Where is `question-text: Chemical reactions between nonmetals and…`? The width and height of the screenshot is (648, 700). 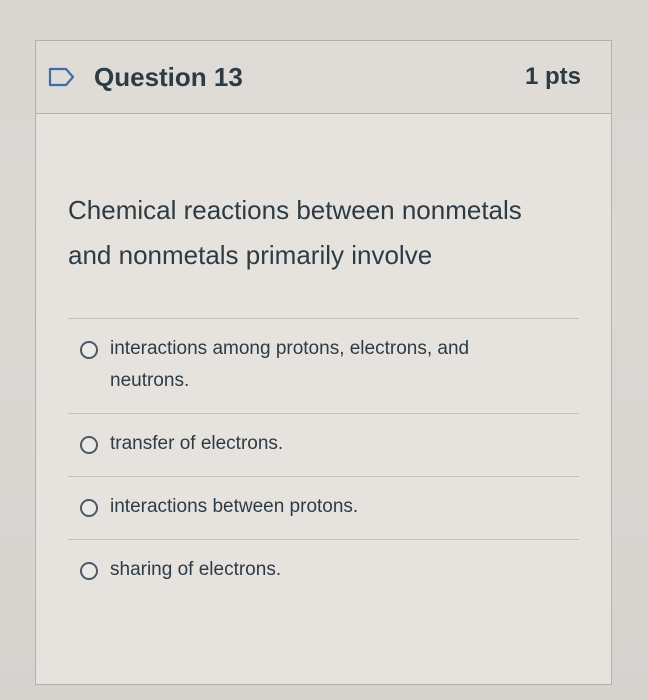
question-text: Chemical reactions between nonmetals and… is located at coordinates (295, 232).